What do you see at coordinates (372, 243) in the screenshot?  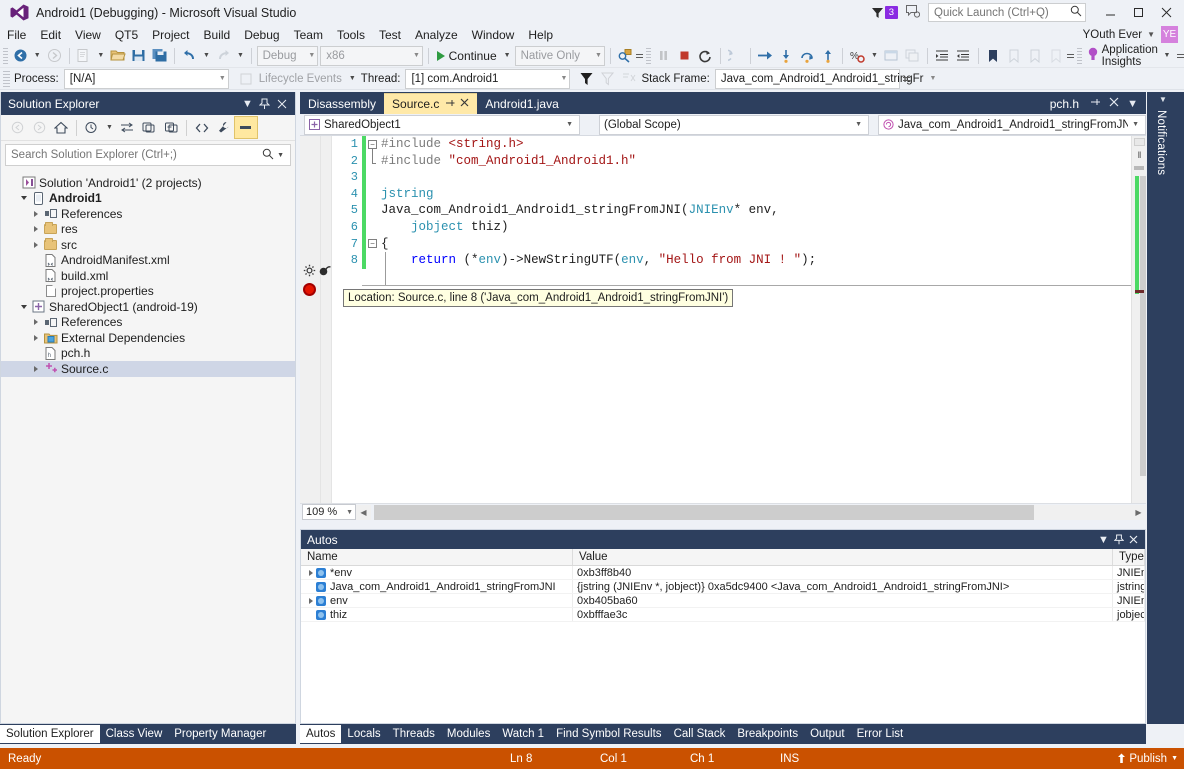 I see `fold-toggle-line6: −` at bounding box center [372, 243].